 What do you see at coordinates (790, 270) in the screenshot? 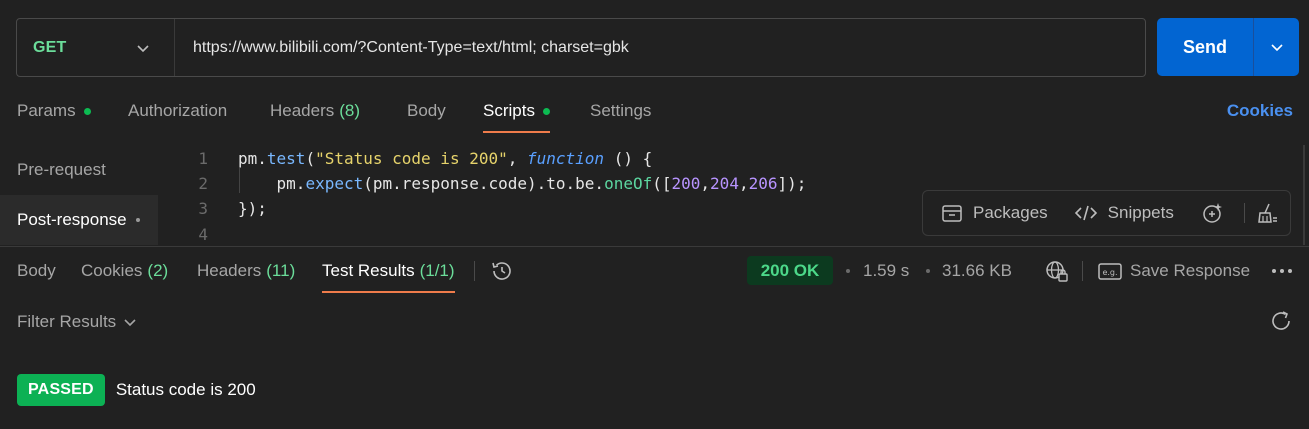
I see `status-badge: 200 OK` at bounding box center [790, 270].